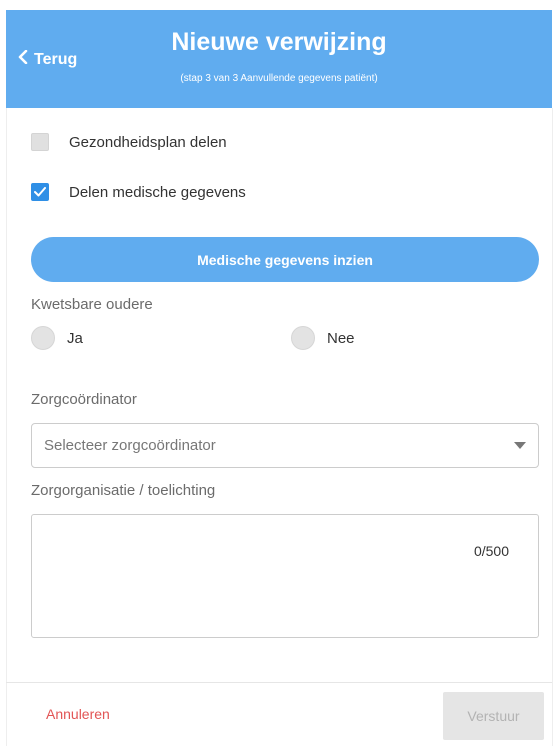 This screenshot has height=746, width=555. I want to click on cancel-button: Annuleren, so click(78, 714).